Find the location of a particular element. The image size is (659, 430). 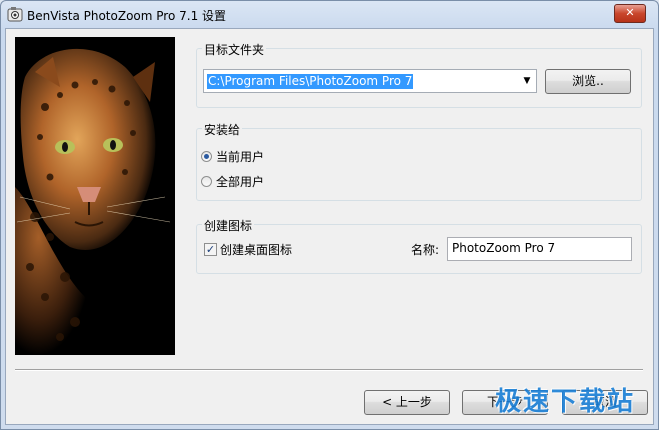

desktop-icon-label: 创建桌面图标 is located at coordinates (256, 249).